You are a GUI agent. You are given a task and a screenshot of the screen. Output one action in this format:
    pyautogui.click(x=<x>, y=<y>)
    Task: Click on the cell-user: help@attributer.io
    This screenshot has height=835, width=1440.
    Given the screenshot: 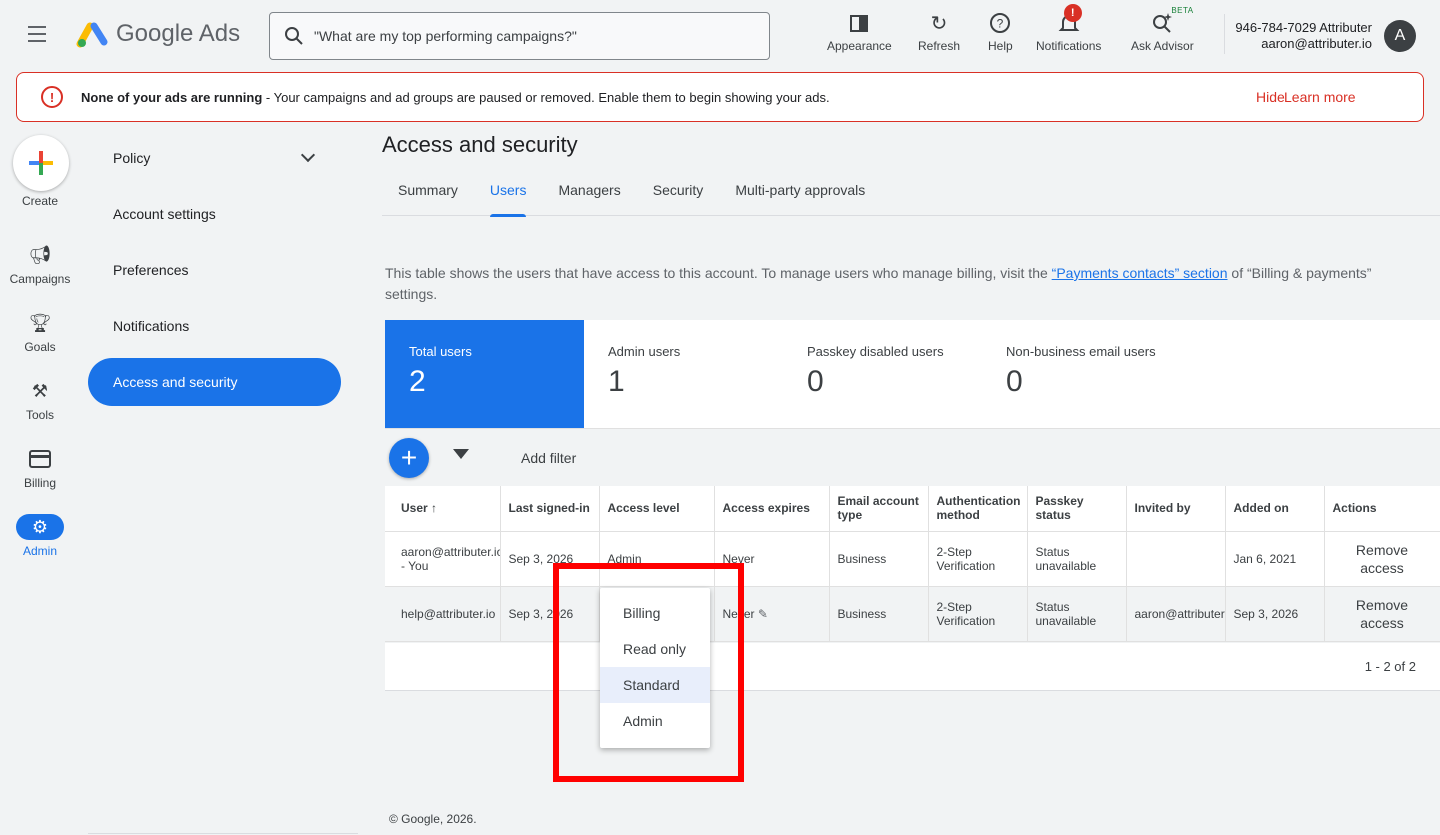 What is the action you would take?
    pyautogui.click(x=443, y=614)
    